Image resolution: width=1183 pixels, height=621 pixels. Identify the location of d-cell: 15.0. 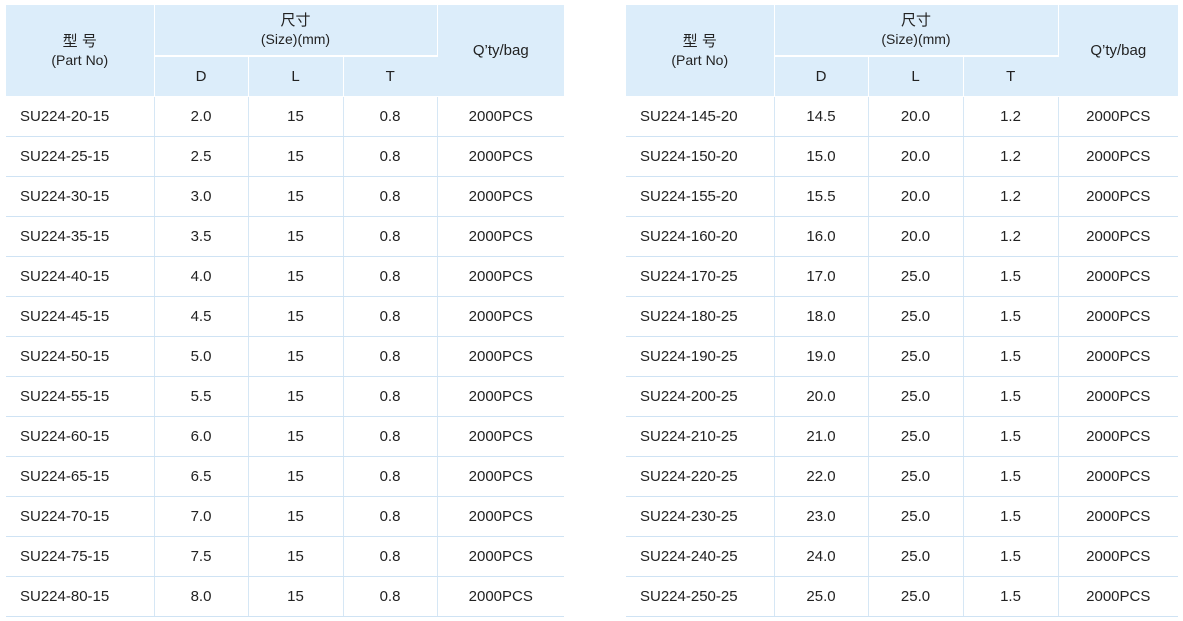
(821, 156).